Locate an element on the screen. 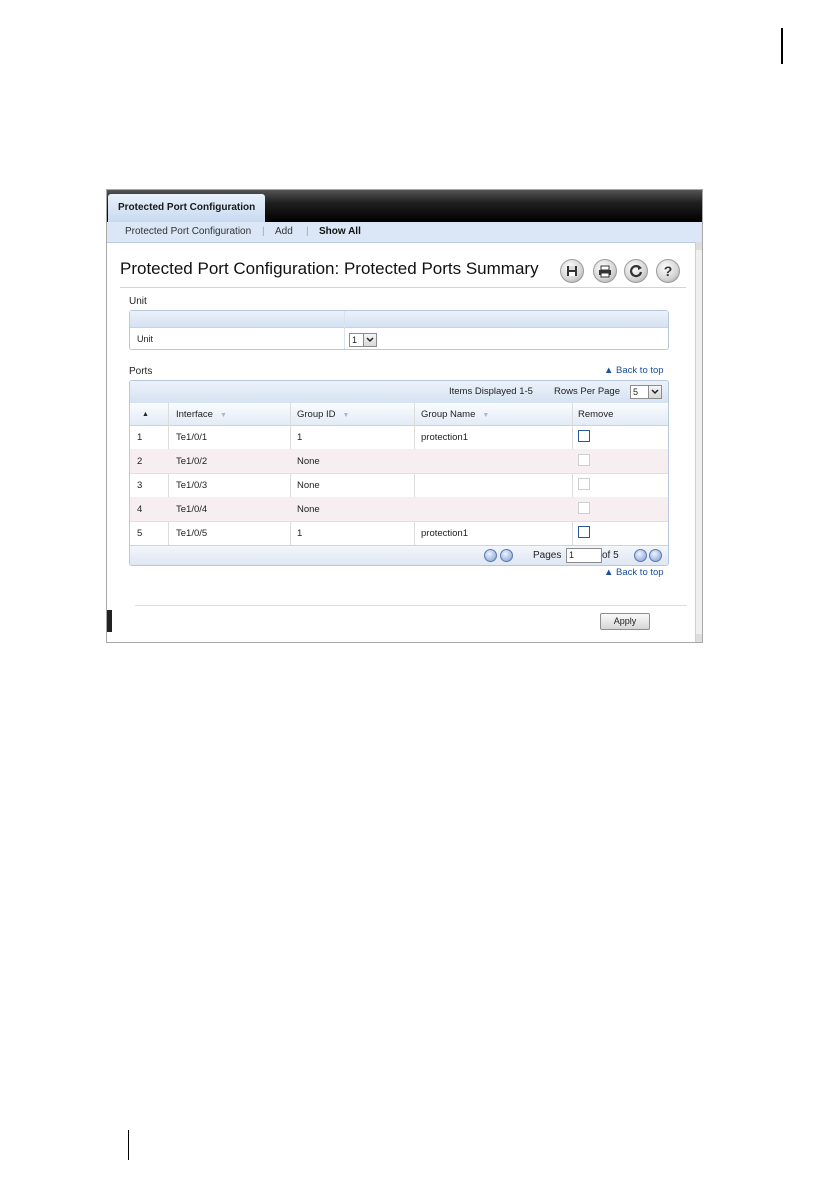 This screenshot has width=840, height=1192. interface-cell: Te1/0/2 is located at coordinates (192, 461).